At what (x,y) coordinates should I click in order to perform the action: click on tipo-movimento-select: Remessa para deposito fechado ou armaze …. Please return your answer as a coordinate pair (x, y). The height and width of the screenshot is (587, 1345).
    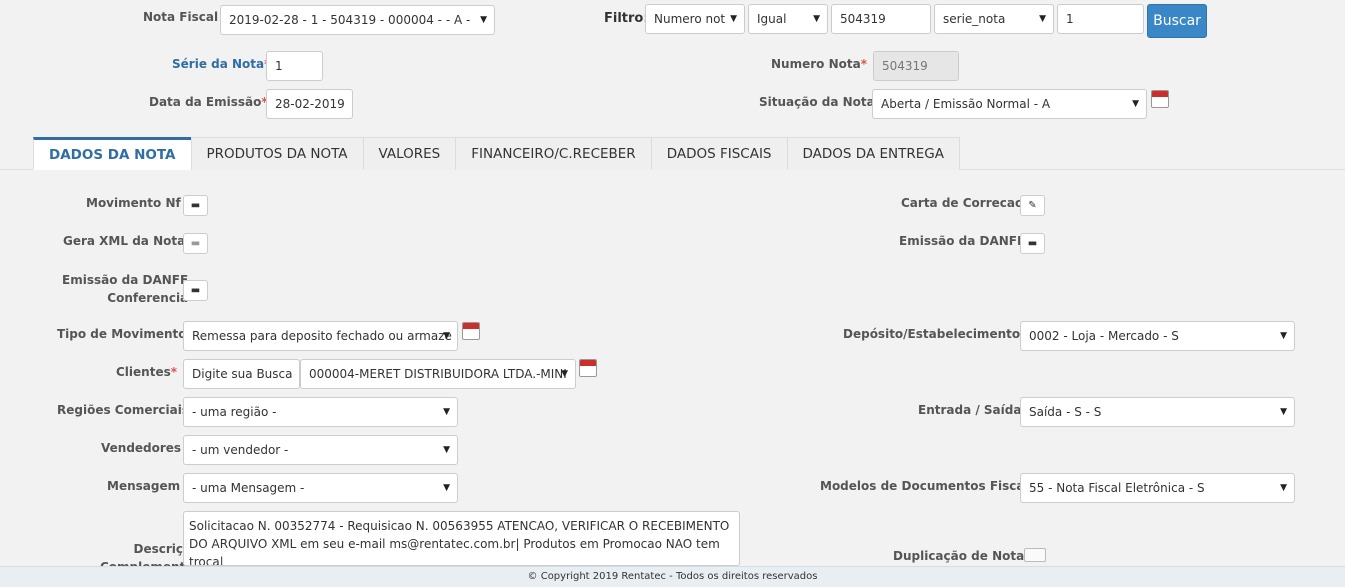
    Looking at the image, I should click on (320, 336).